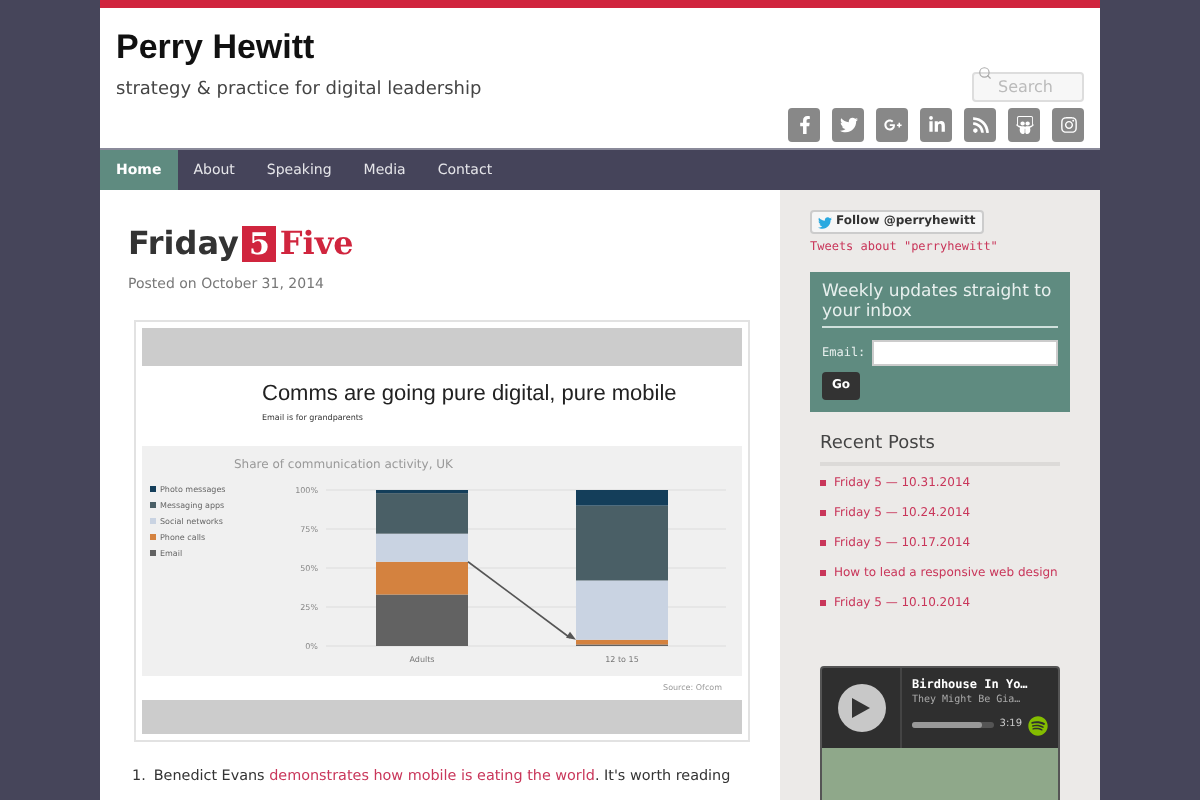  I want to click on recent-posts-heading: Recent Posts, so click(940, 449).